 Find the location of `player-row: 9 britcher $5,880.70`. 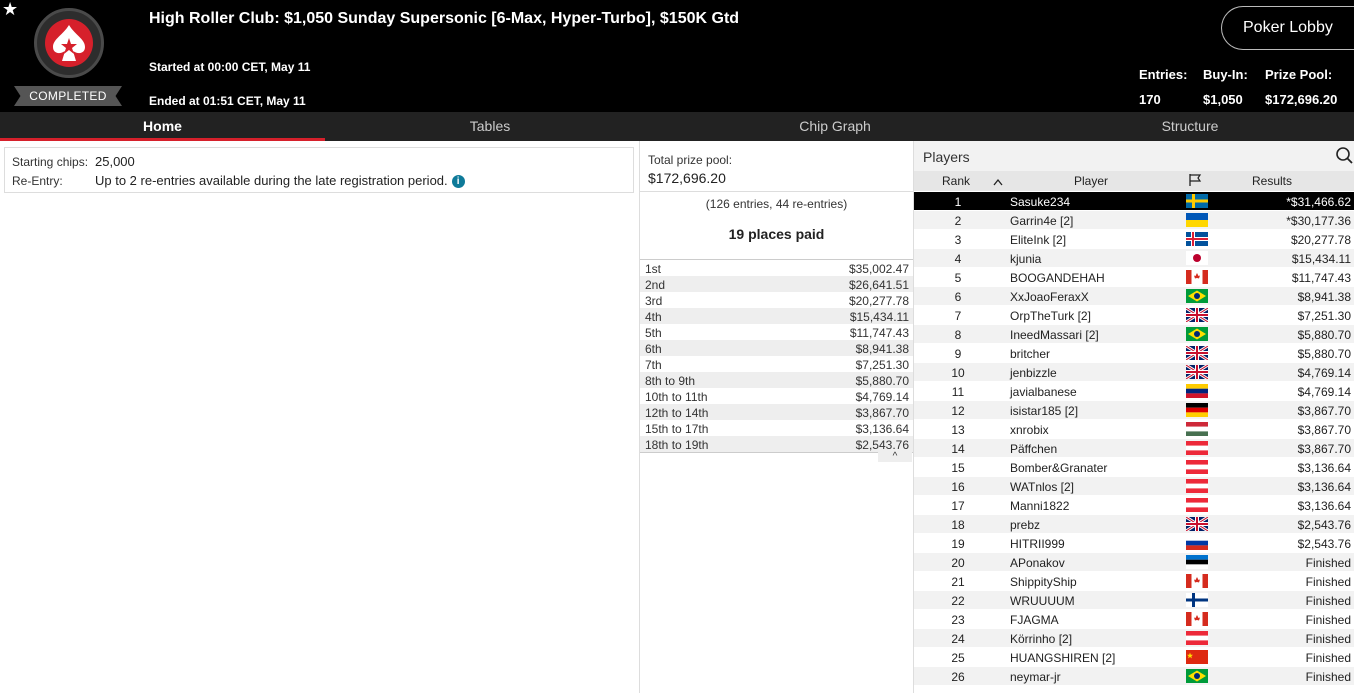

player-row: 9 britcher $5,880.70 is located at coordinates (1134, 353).